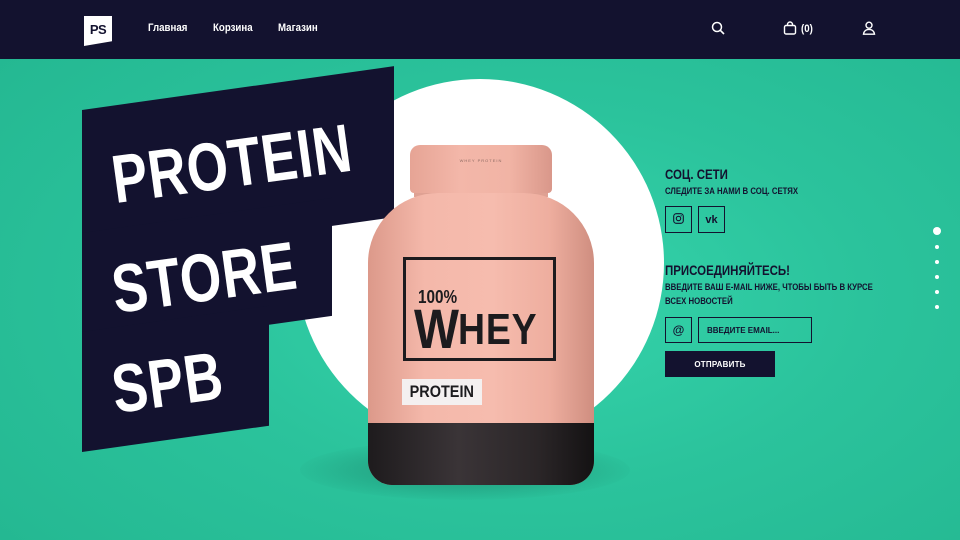 The height and width of the screenshot is (540, 960). Describe the element at coordinates (718, 30) in the screenshot. I see `search-icon` at that location.